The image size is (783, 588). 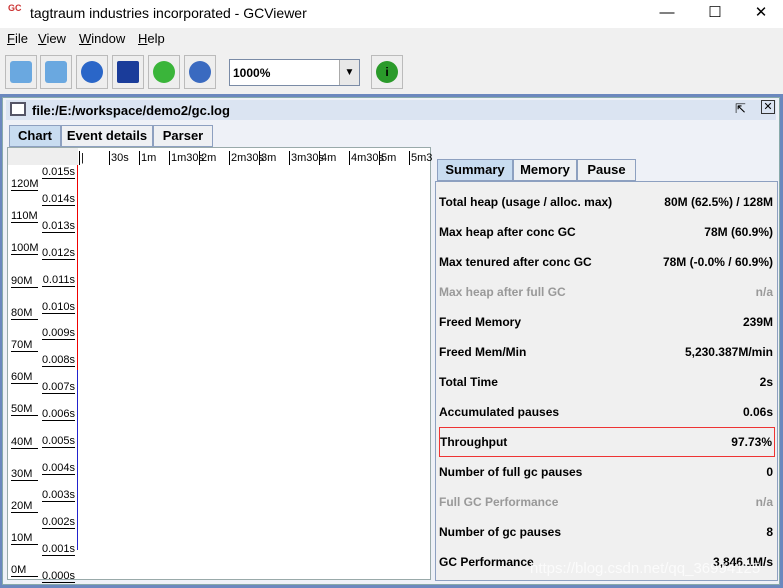 I want to click on app-logo: GC, so click(x=15, y=8).